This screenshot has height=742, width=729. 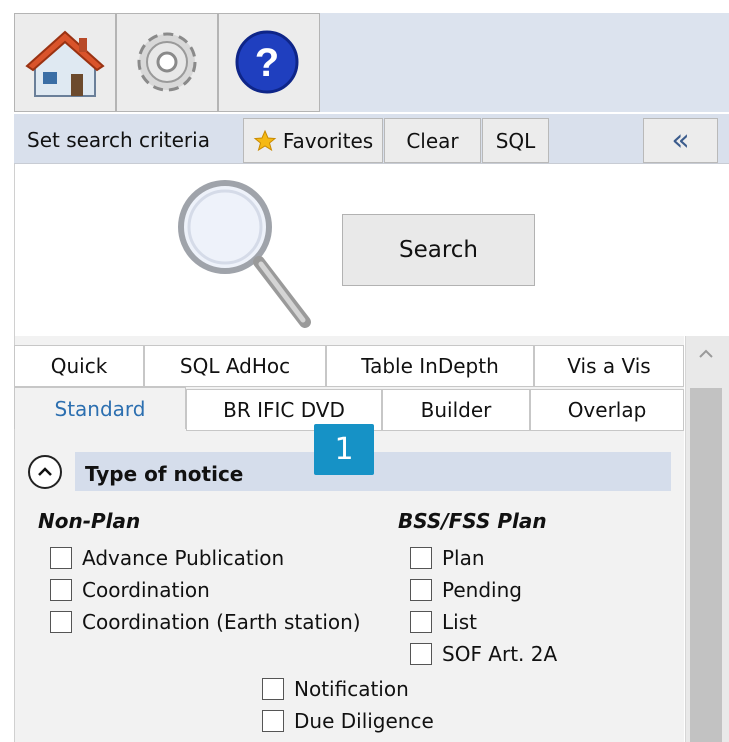 I want to click on checkbox-notification: Notification, so click(x=348, y=689).